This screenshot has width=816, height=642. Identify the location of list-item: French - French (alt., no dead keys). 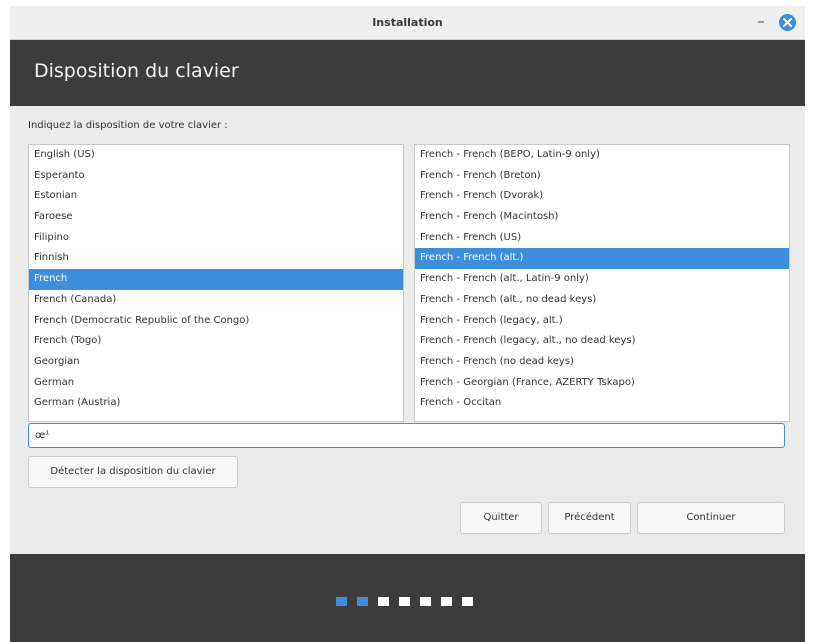
(602, 300).